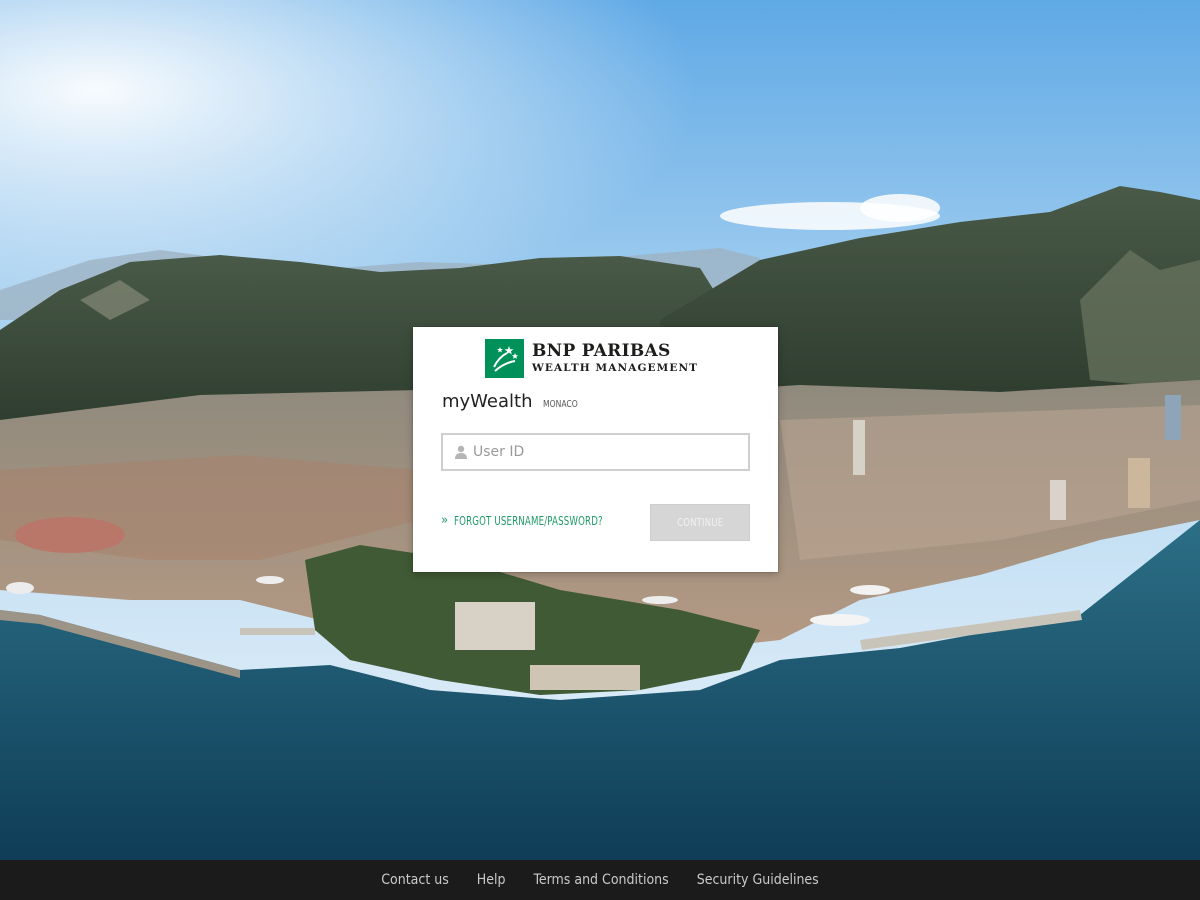 This screenshot has height=900, width=1200. What do you see at coordinates (758, 880) in the screenshot?
I see `footer-link-security-guidelines: Security Guidelines` at bounding box center [758, 880].